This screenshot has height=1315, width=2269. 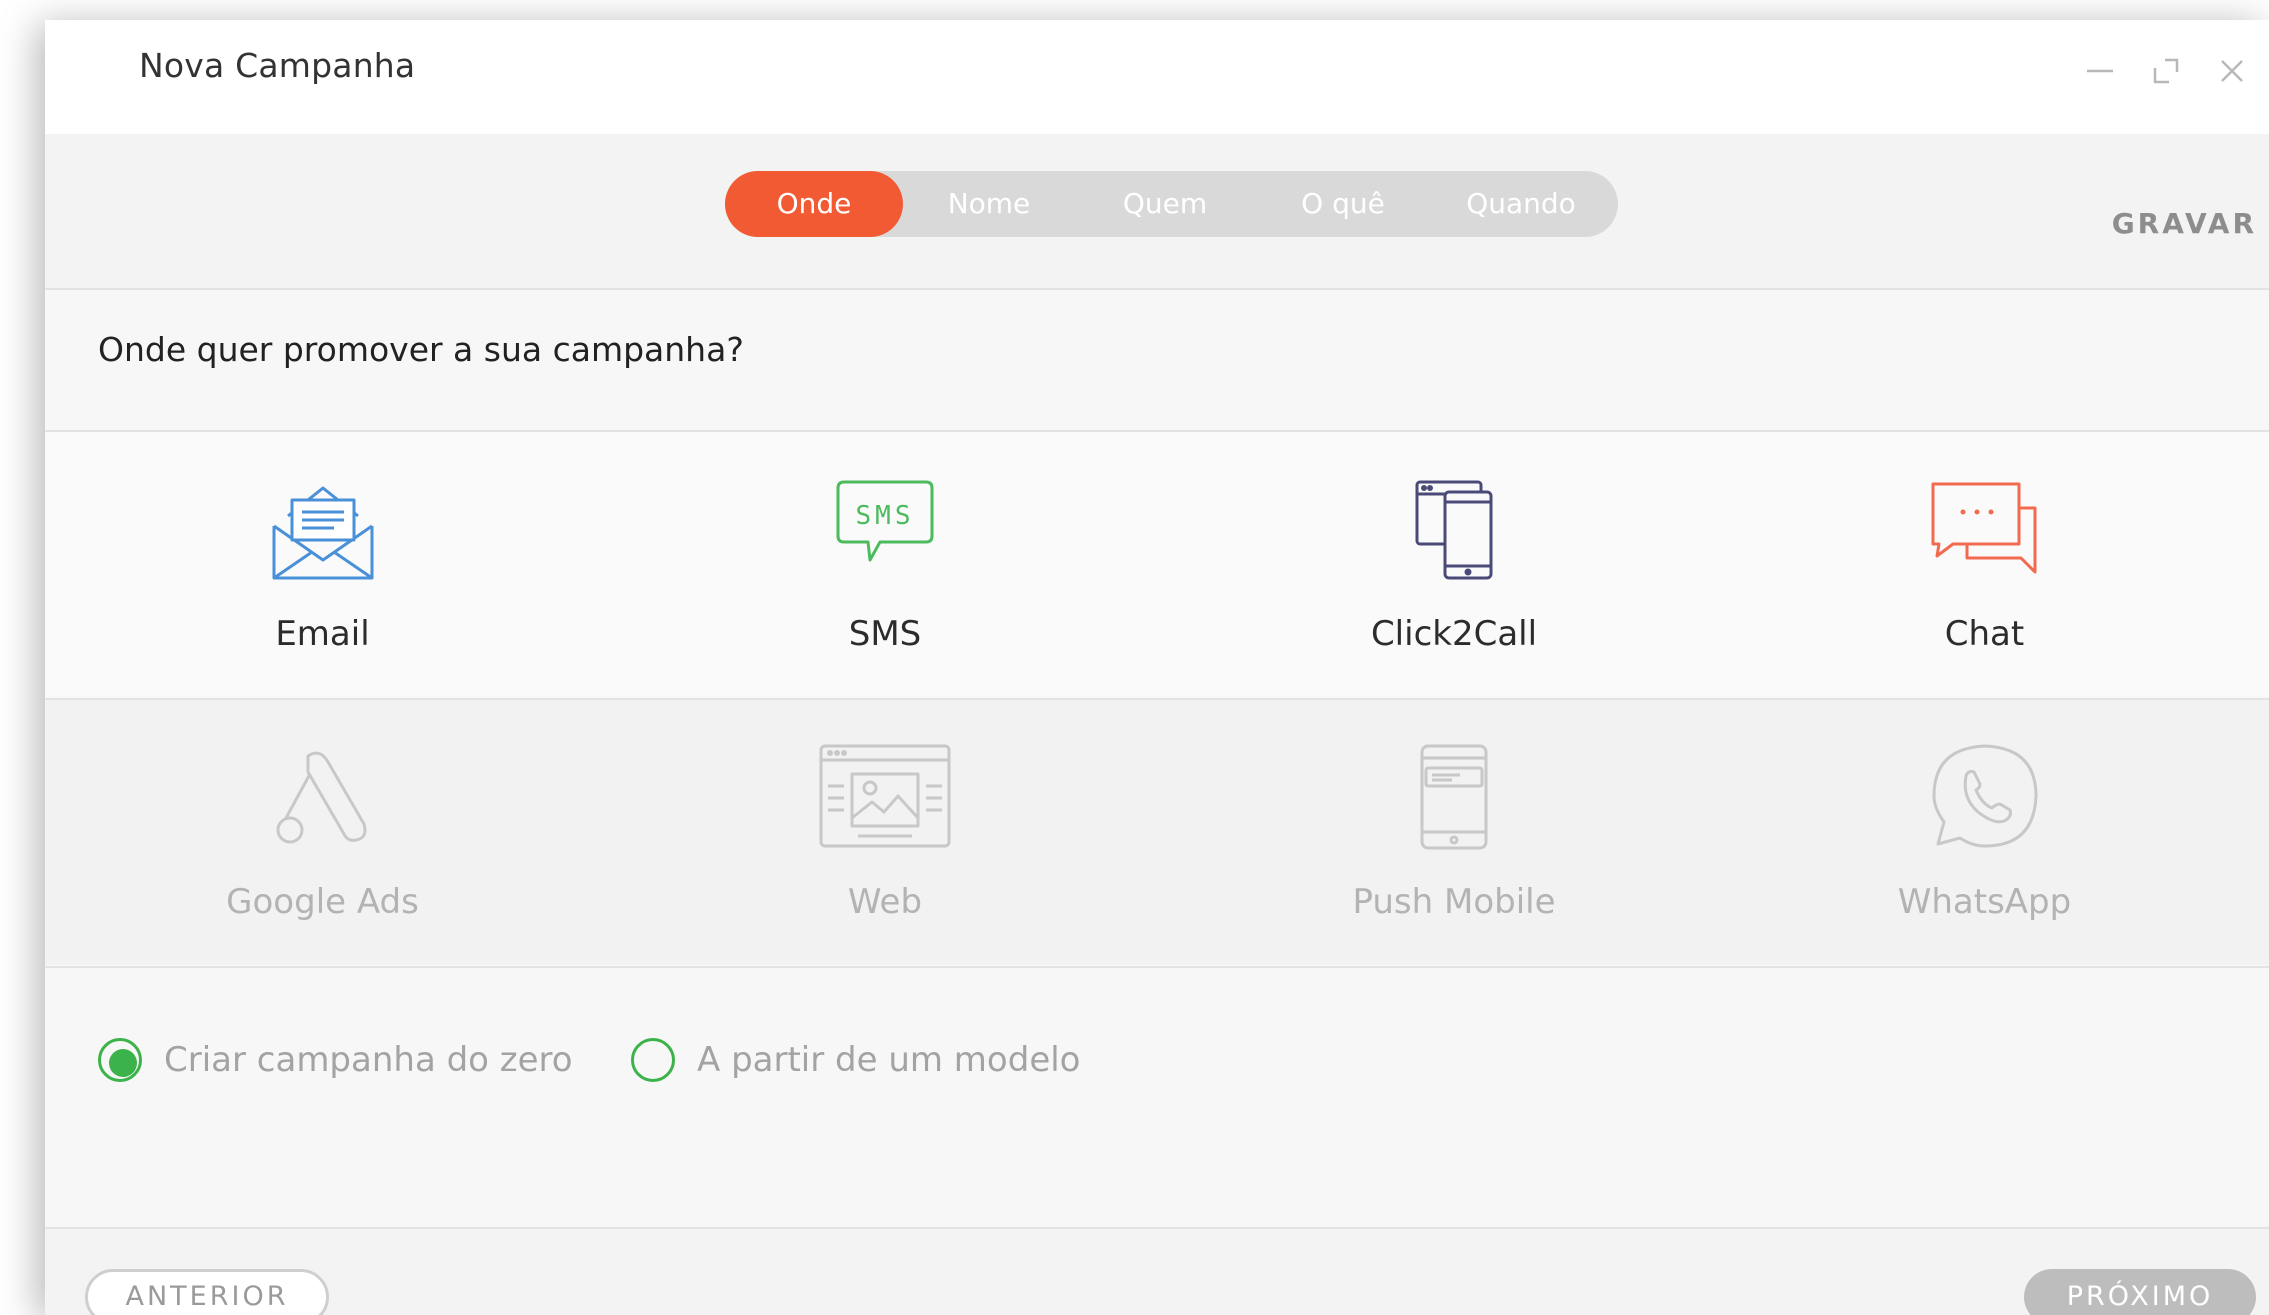 I want to click on next-button: PRÓXIMO, so click(x=2140, y=1292).